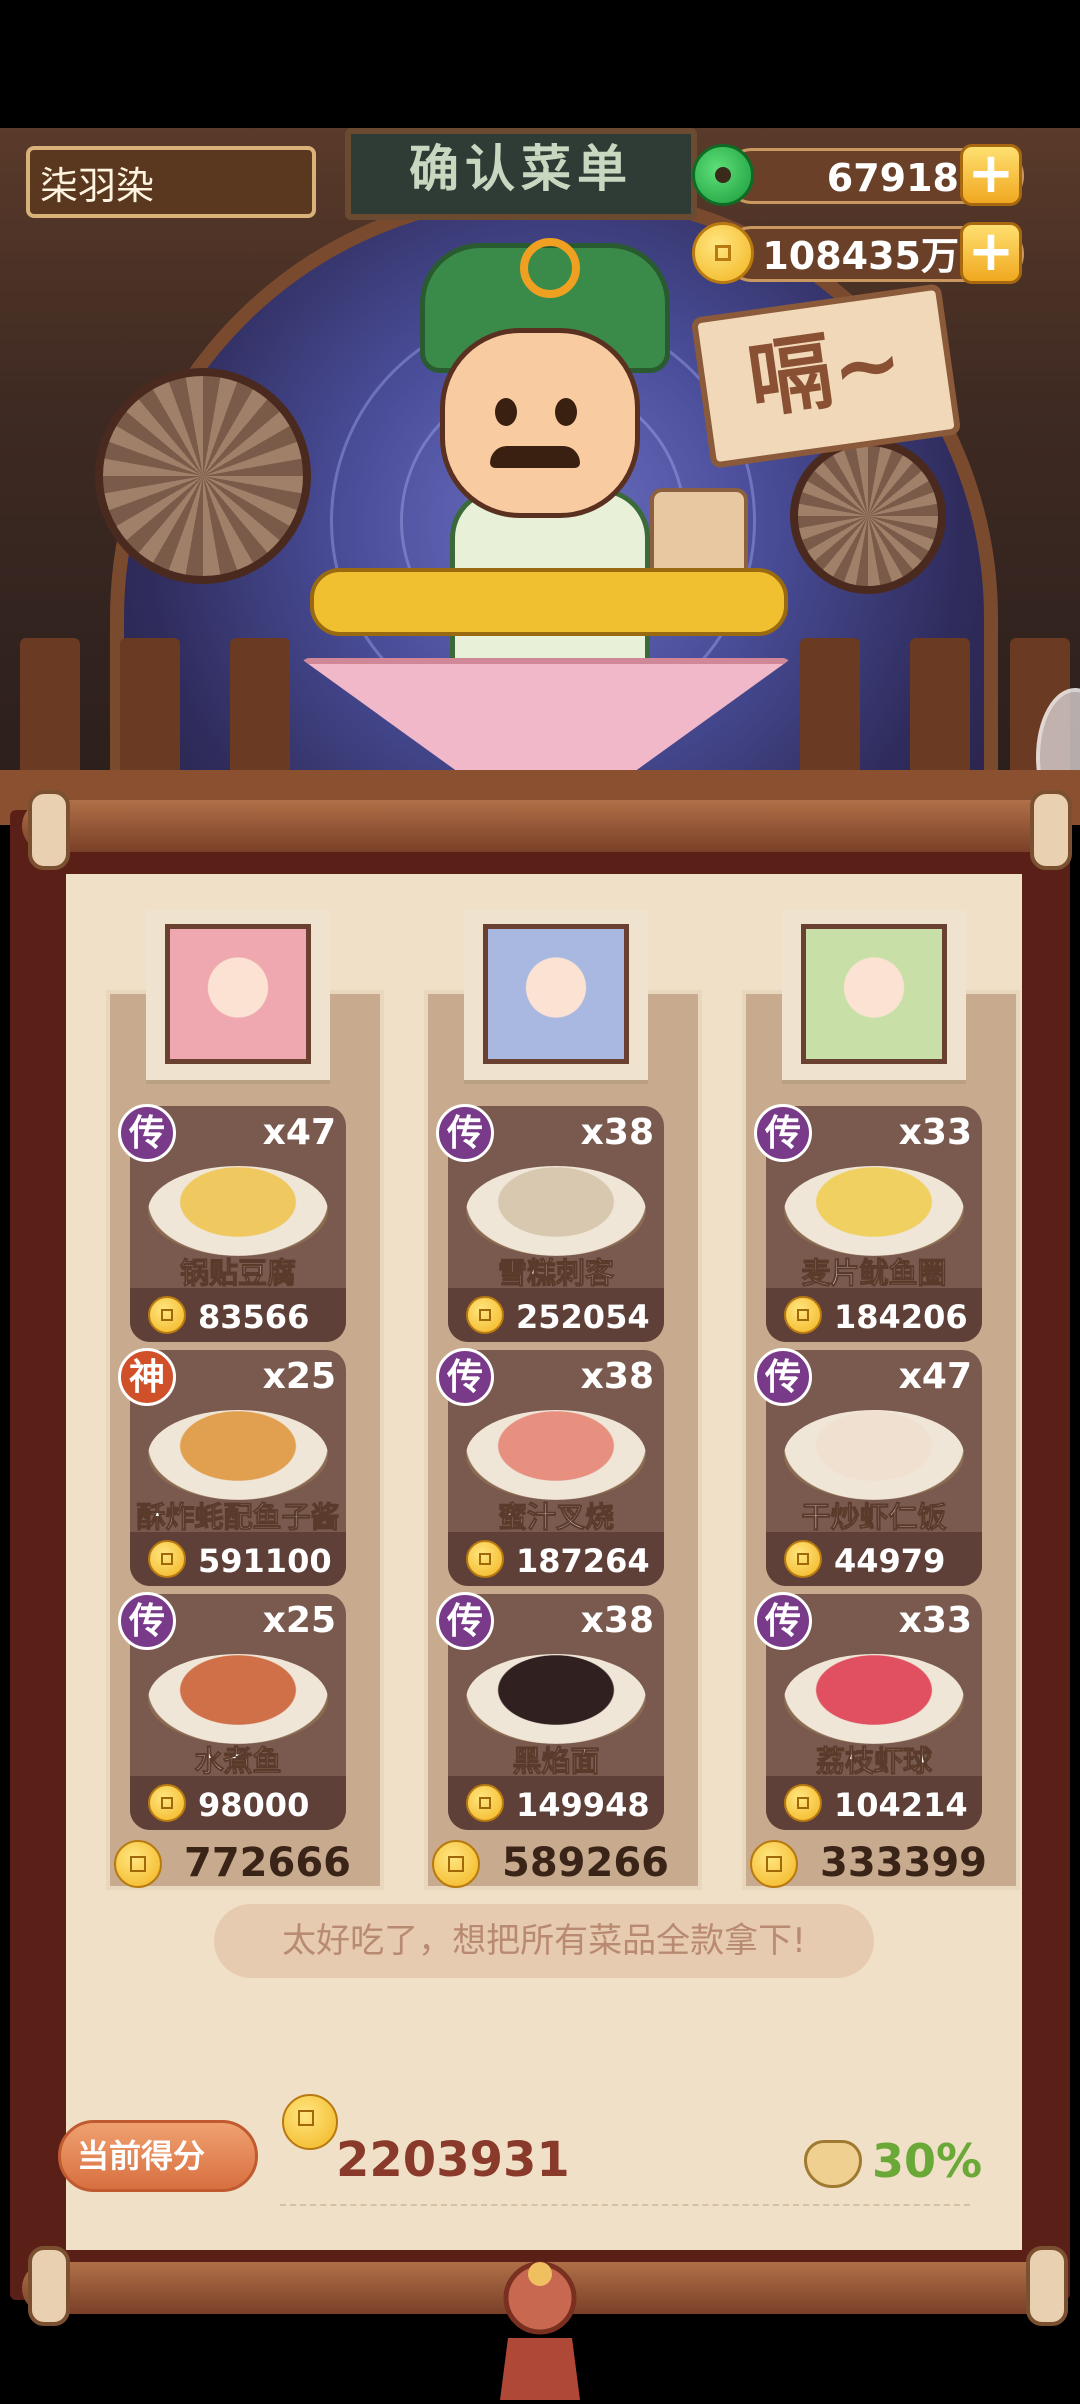 Image resolution: width=1080 pixels, height=2404 pixels. I want to click on fan-left-icon, so click(203, 476).